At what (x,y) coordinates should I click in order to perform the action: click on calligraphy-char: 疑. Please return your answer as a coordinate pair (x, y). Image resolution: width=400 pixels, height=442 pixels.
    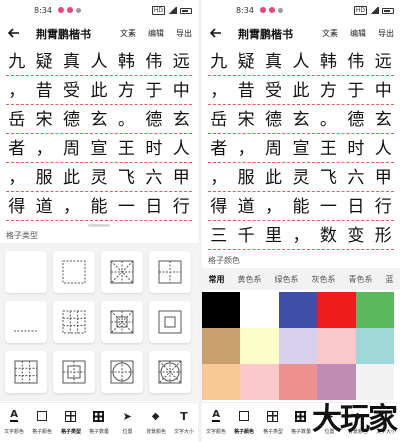
    Looking at the image, I should click on (246, 62).